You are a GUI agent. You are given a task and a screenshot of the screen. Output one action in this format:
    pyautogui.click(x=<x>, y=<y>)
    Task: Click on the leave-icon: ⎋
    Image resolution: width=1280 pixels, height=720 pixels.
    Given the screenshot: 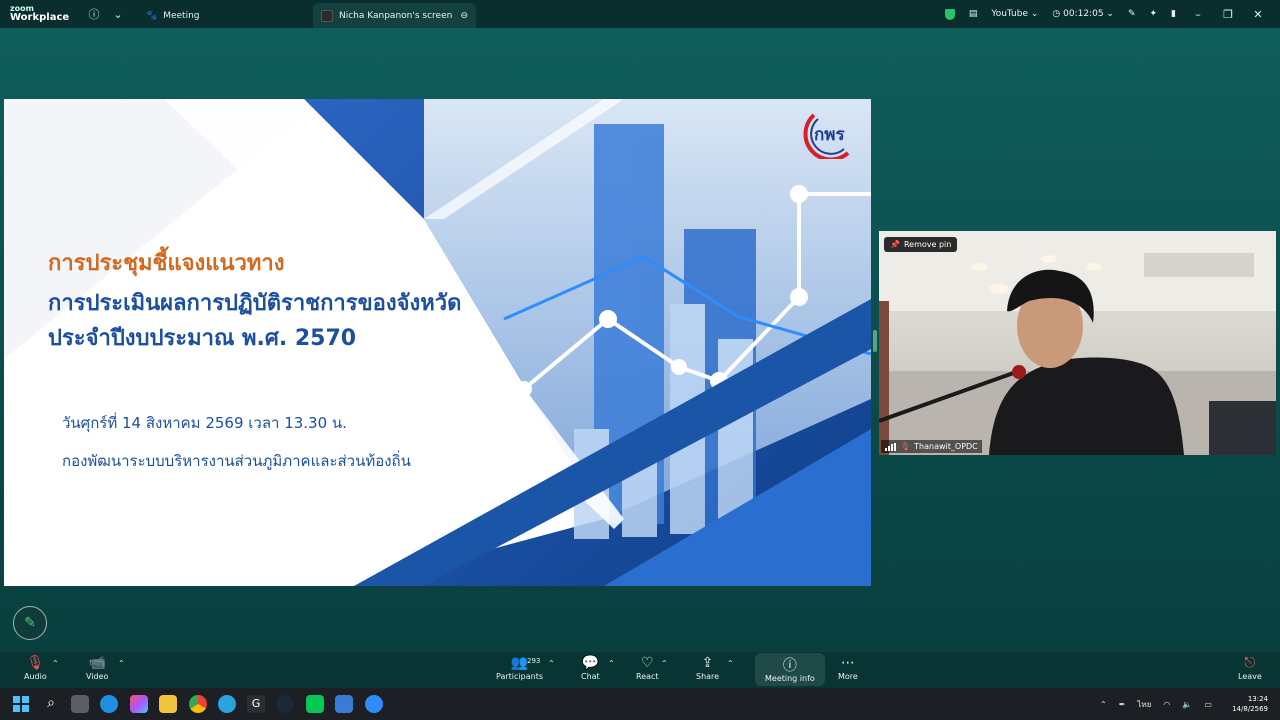 What is the action you would take?
    pyautogui.click(x=1250, y=663)
    